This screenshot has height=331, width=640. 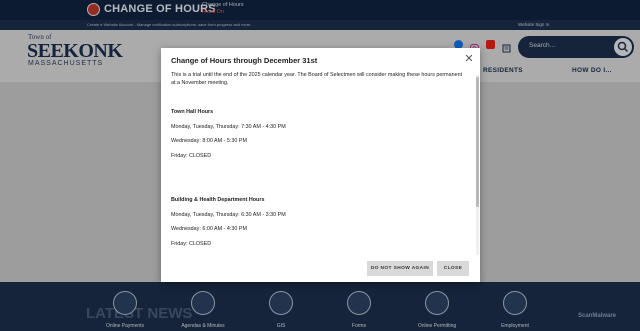 What do you see at coordinates (209, 229) in the screenshot?
I see `building-line-2: Wednesday: 6:00 AM - 4:30 PM` at bounding box center [209, 229].